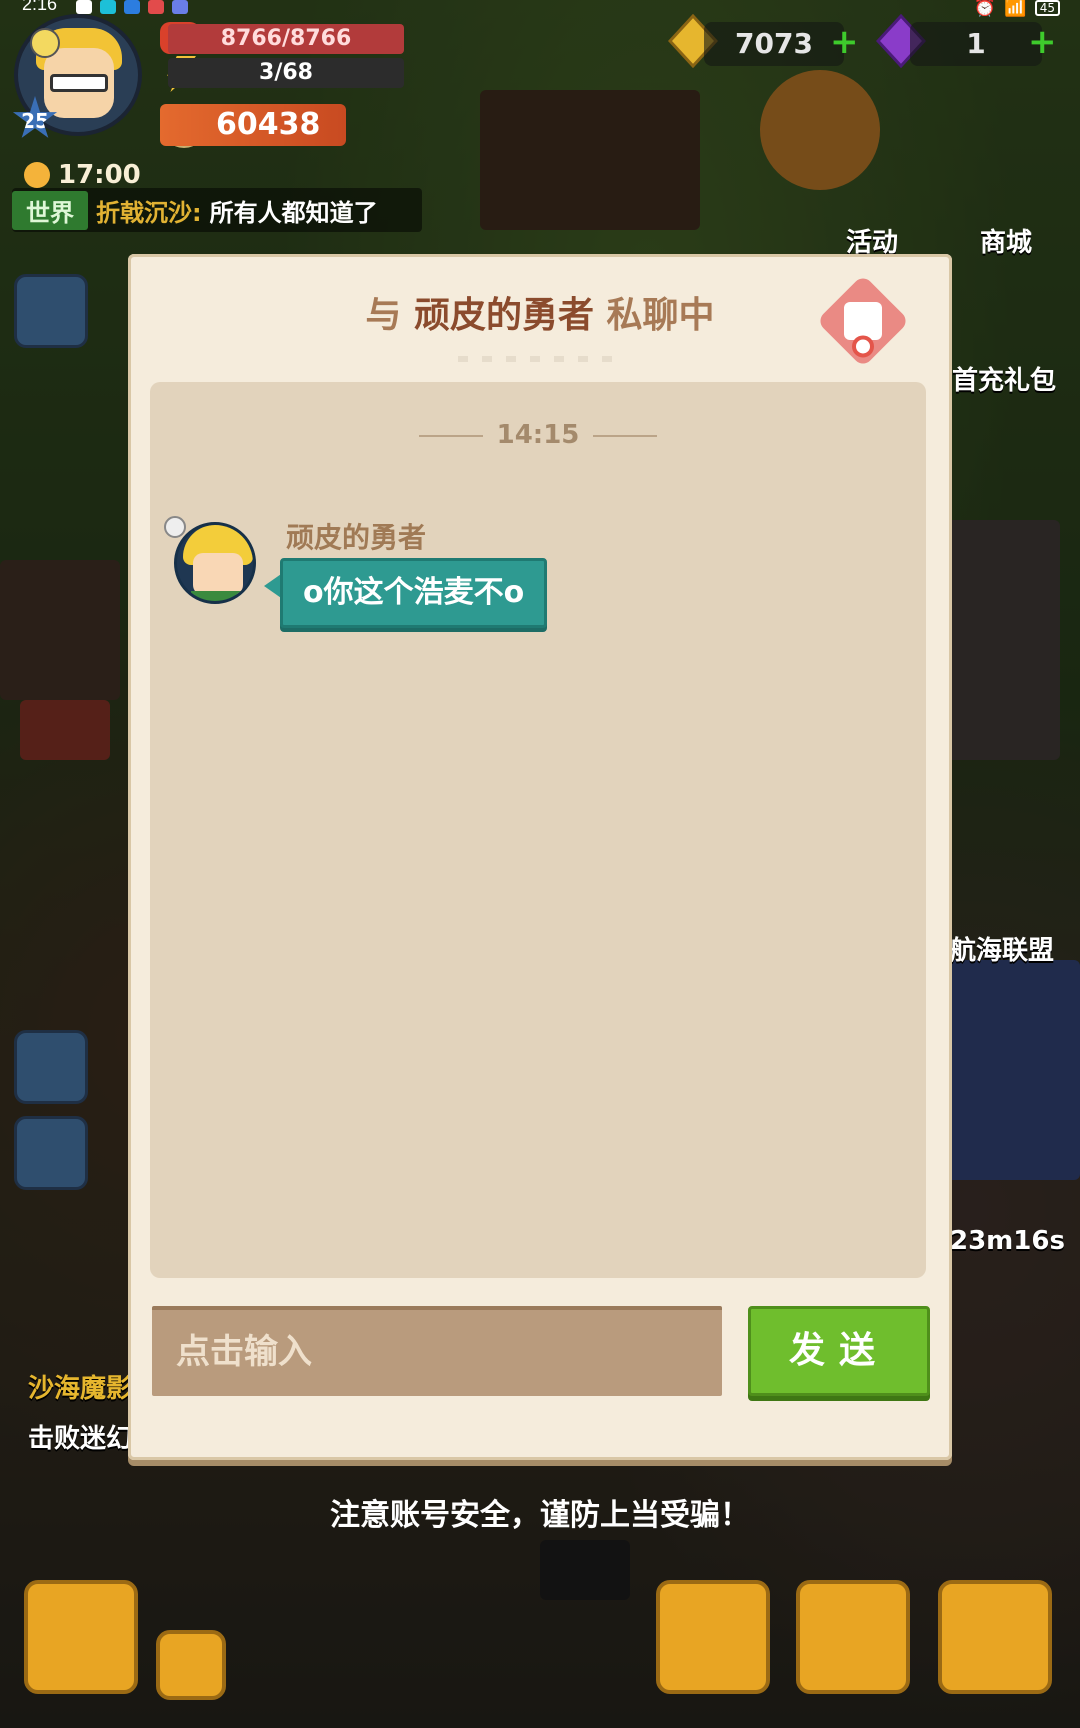 The image size is (1080, 1728). Describe the element at coordinates (80, 1439) in the screenshot. I see `quest-description: 击败迷幻` at that location.